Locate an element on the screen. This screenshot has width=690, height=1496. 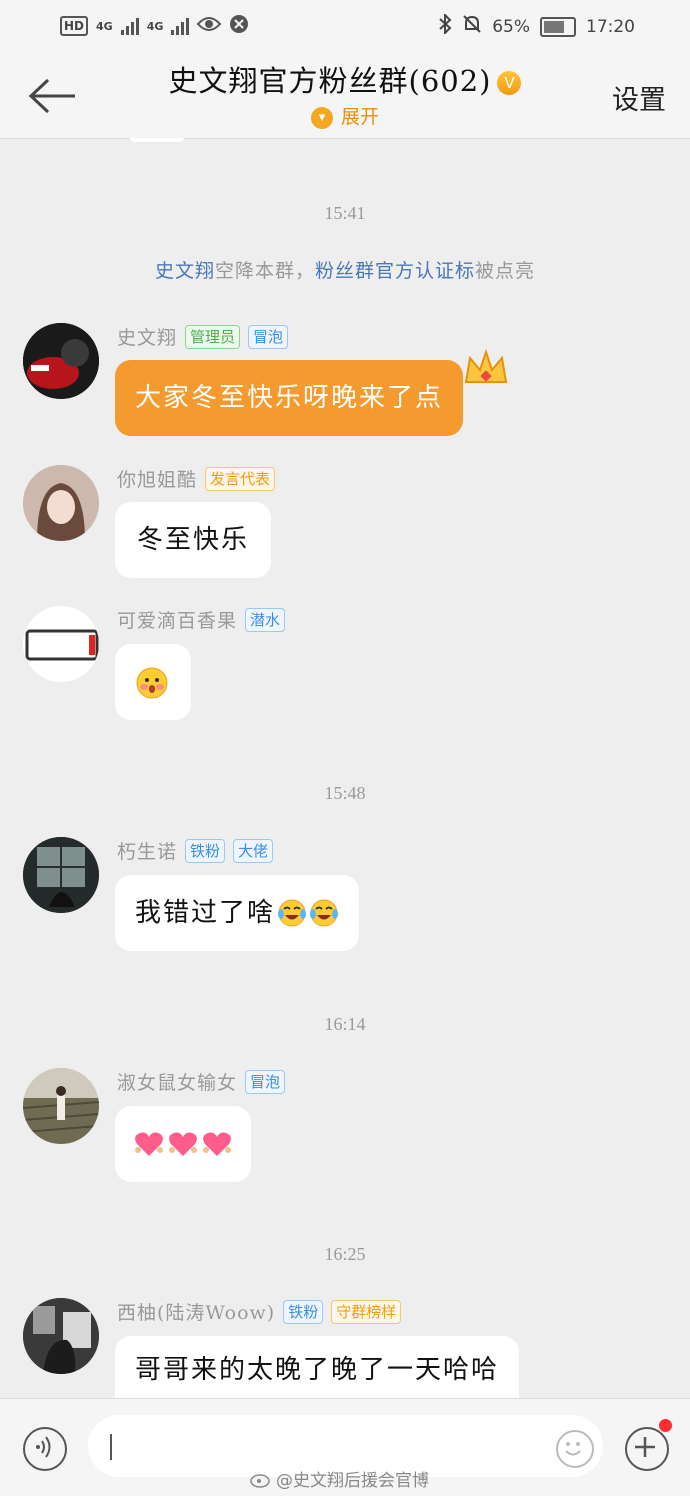
system-user-link: 史文翔 is located at coordinates (185, 271).